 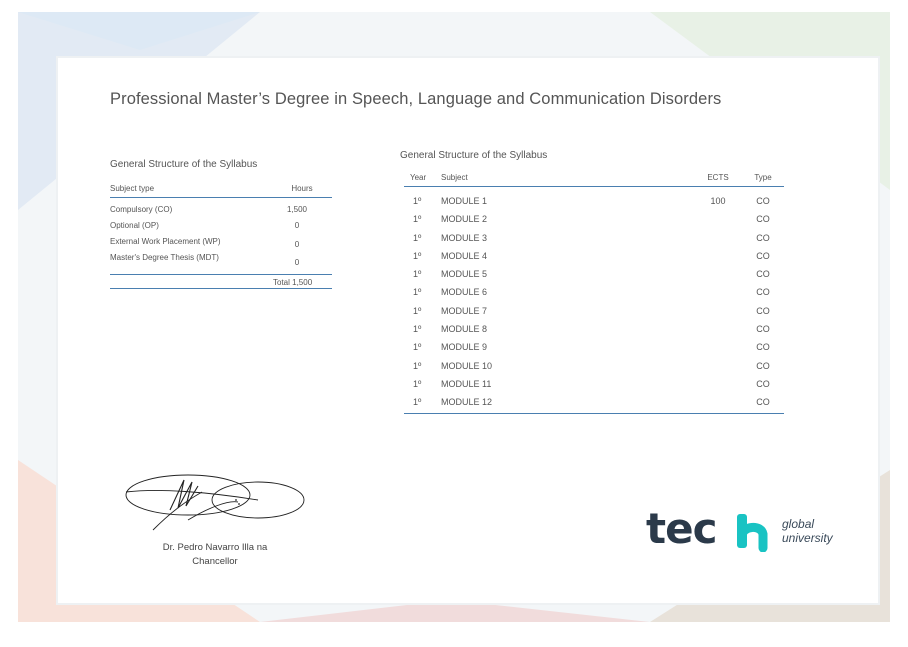 What do you see at coordinates (464, 255) in the screenshot?
I see `module-subject: MODULE 4` at bounding box center [464, 255].